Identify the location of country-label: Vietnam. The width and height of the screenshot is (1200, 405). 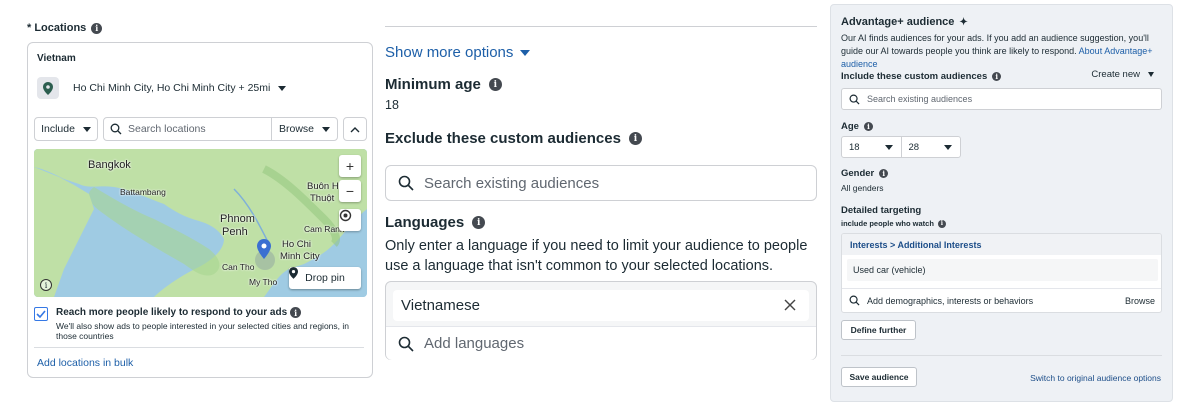
(56, 58).